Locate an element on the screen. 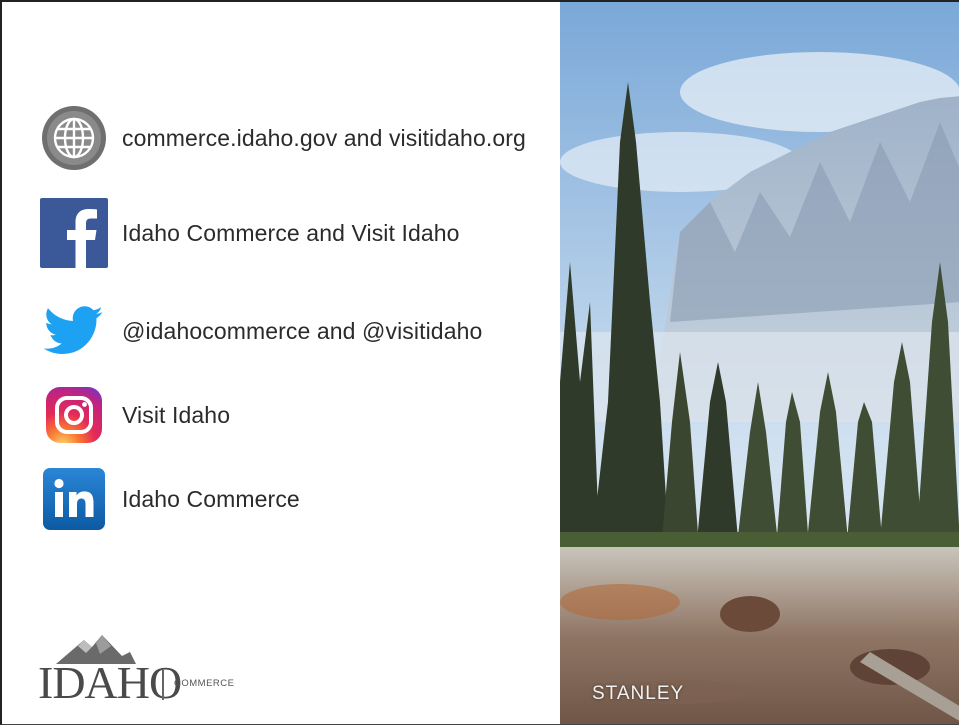 The image size is (959, 725). logo-divider is located at coordinates (163, 685).